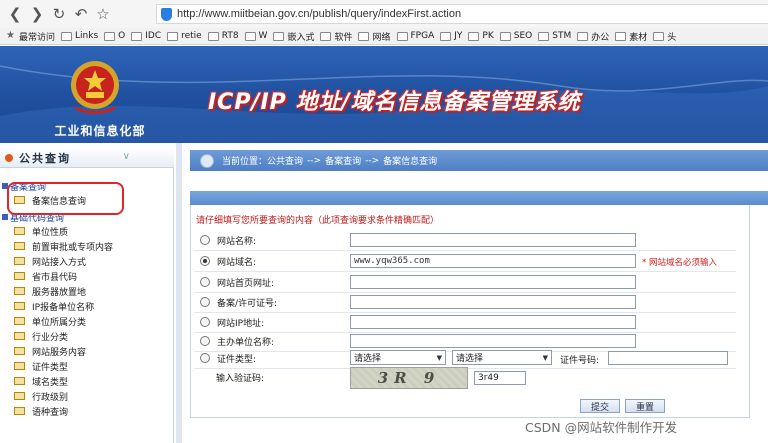  I want to click on bookmark-folder: SEO, so click(515, 36).